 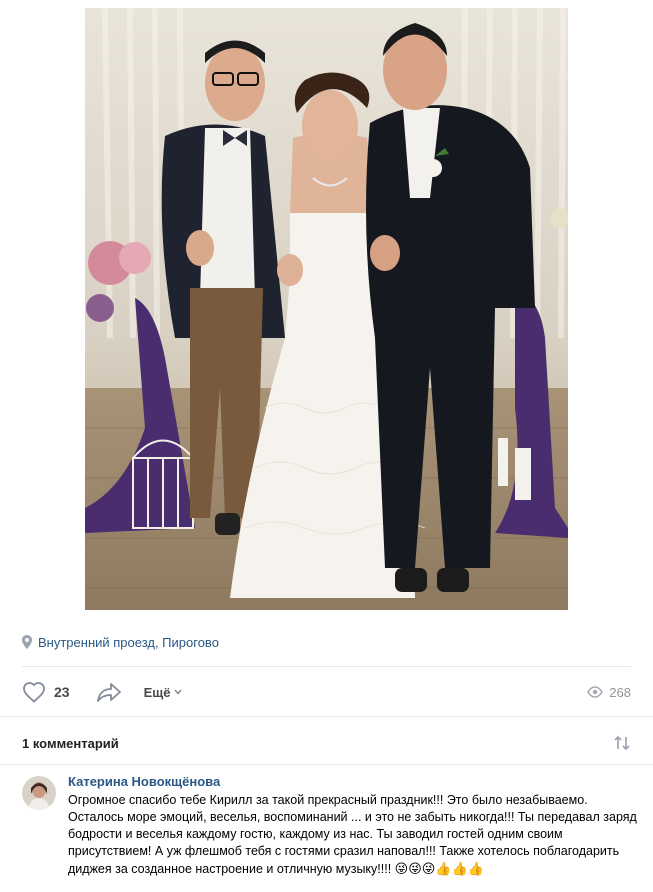 I want to click on comment-author: Катерина Новокщёнова, so click(x=353, y=781).